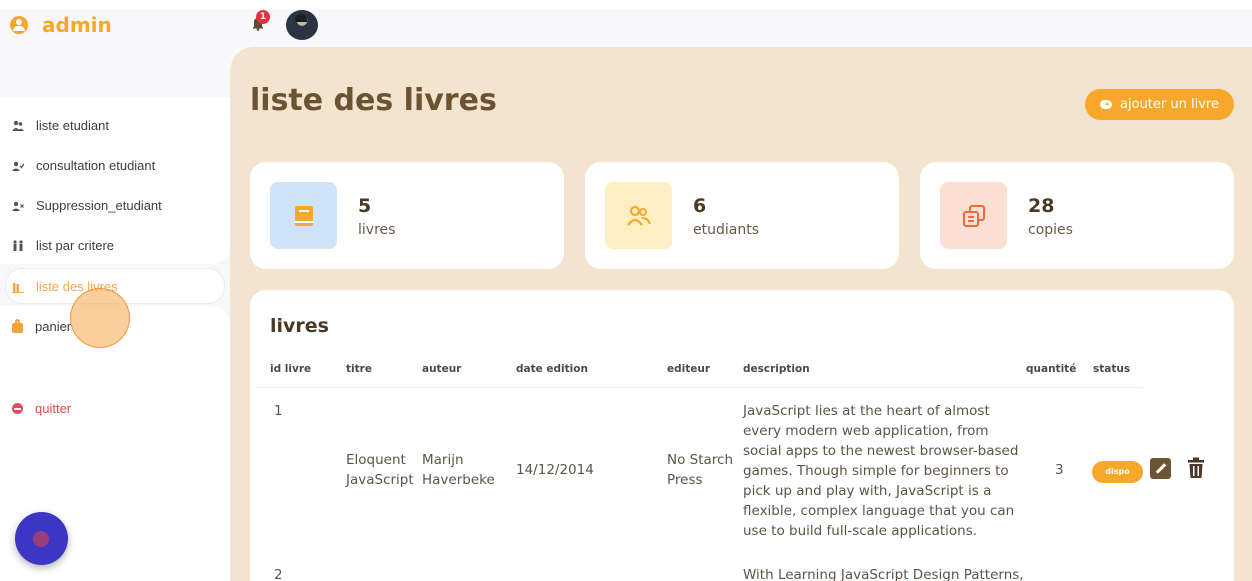 This screenshot has width=1252, height=581. I want to click on sidebar-item-label: consultation etudiant, so click(96, 165).